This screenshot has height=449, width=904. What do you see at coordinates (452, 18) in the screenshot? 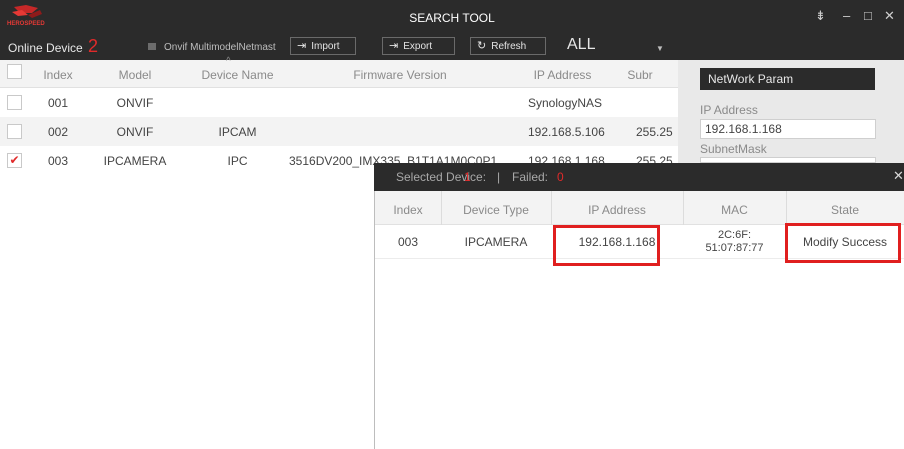
I see `window-title: SEARCH TOOL` at bounding box center [452, 18].